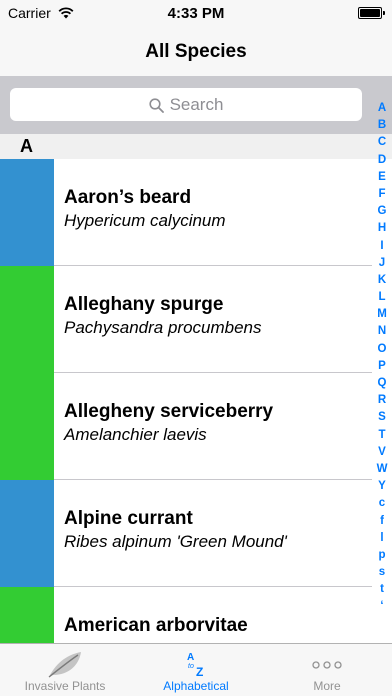 This screenshot has width=392, height=696. Describe the element at coordinates (382, 211) in the screenshot. I see `index-letter: G` at that location.